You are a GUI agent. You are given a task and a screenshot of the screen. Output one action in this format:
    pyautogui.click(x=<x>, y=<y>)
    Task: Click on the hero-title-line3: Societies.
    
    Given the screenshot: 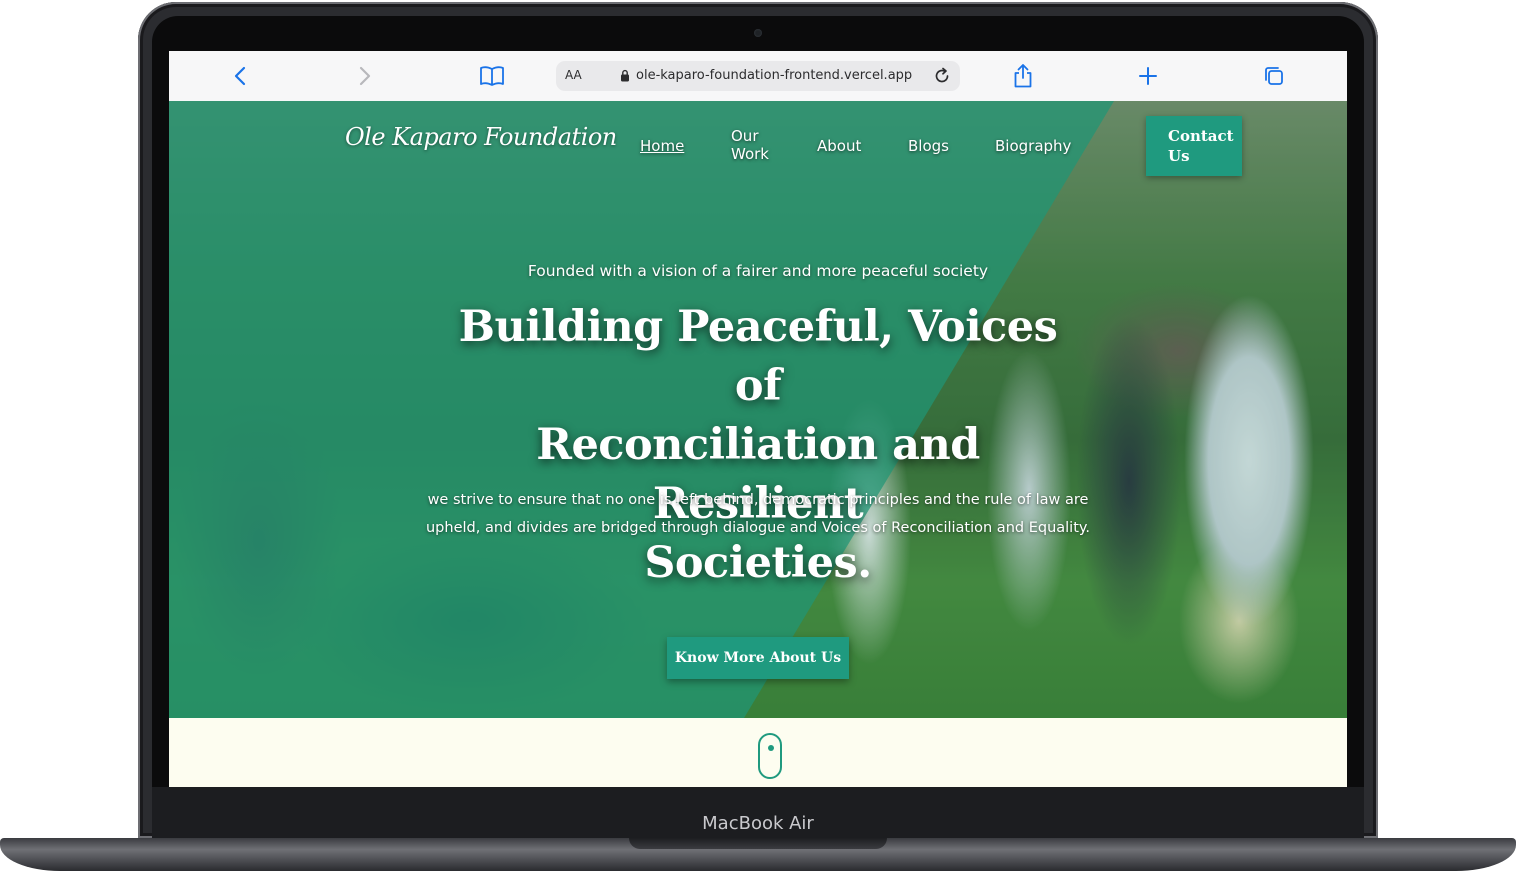 What is the action you would take?
    pyautogui.click(x=758, y=563)
    